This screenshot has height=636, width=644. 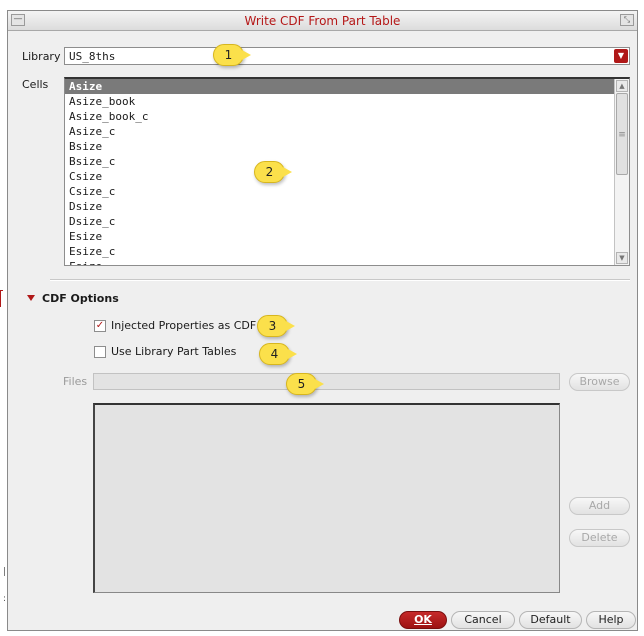 What do you see at coordinates (340, 86) in the screenshot?
I see `cell-list-item: Asize` at bounding box center [340, 86].